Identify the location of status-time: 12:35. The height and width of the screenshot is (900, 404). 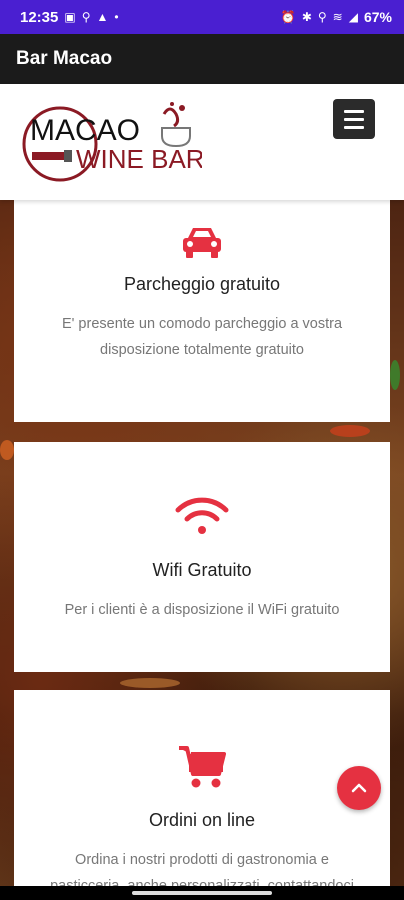
(39, 17).